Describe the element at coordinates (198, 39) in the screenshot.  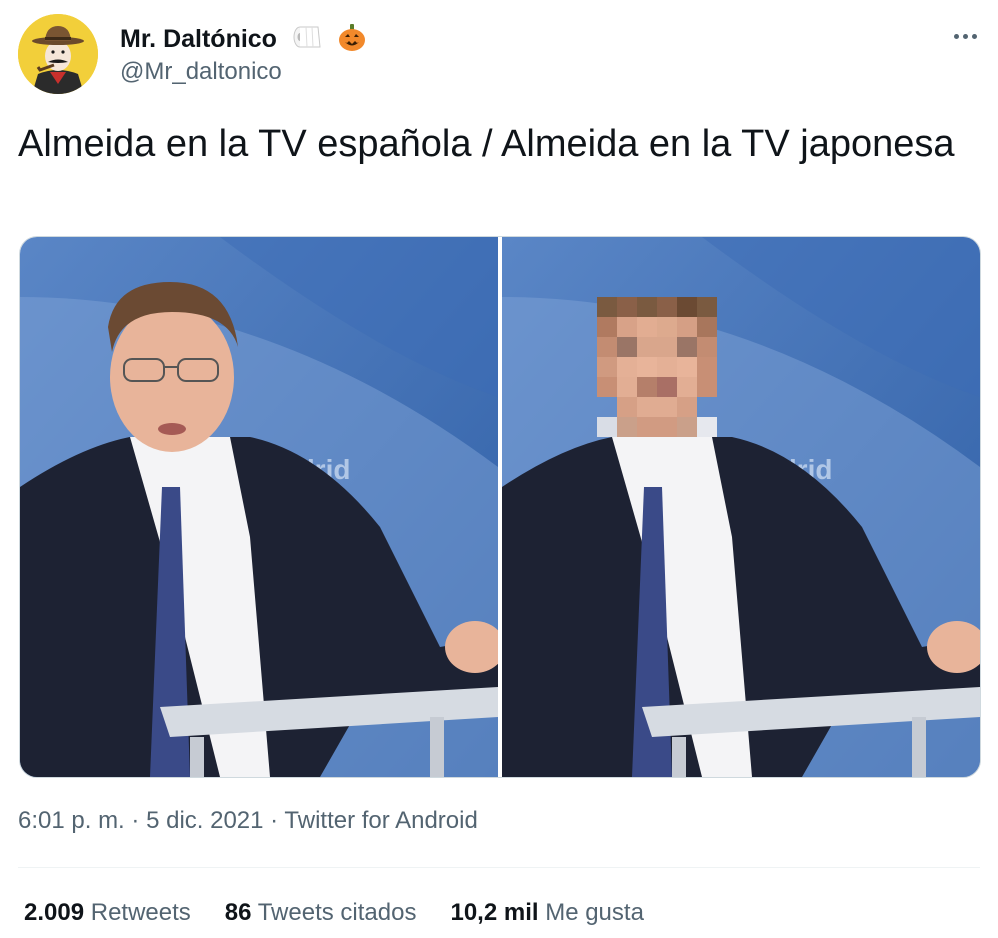
I see `author-name-text: Mr. Daltónico` at that location.